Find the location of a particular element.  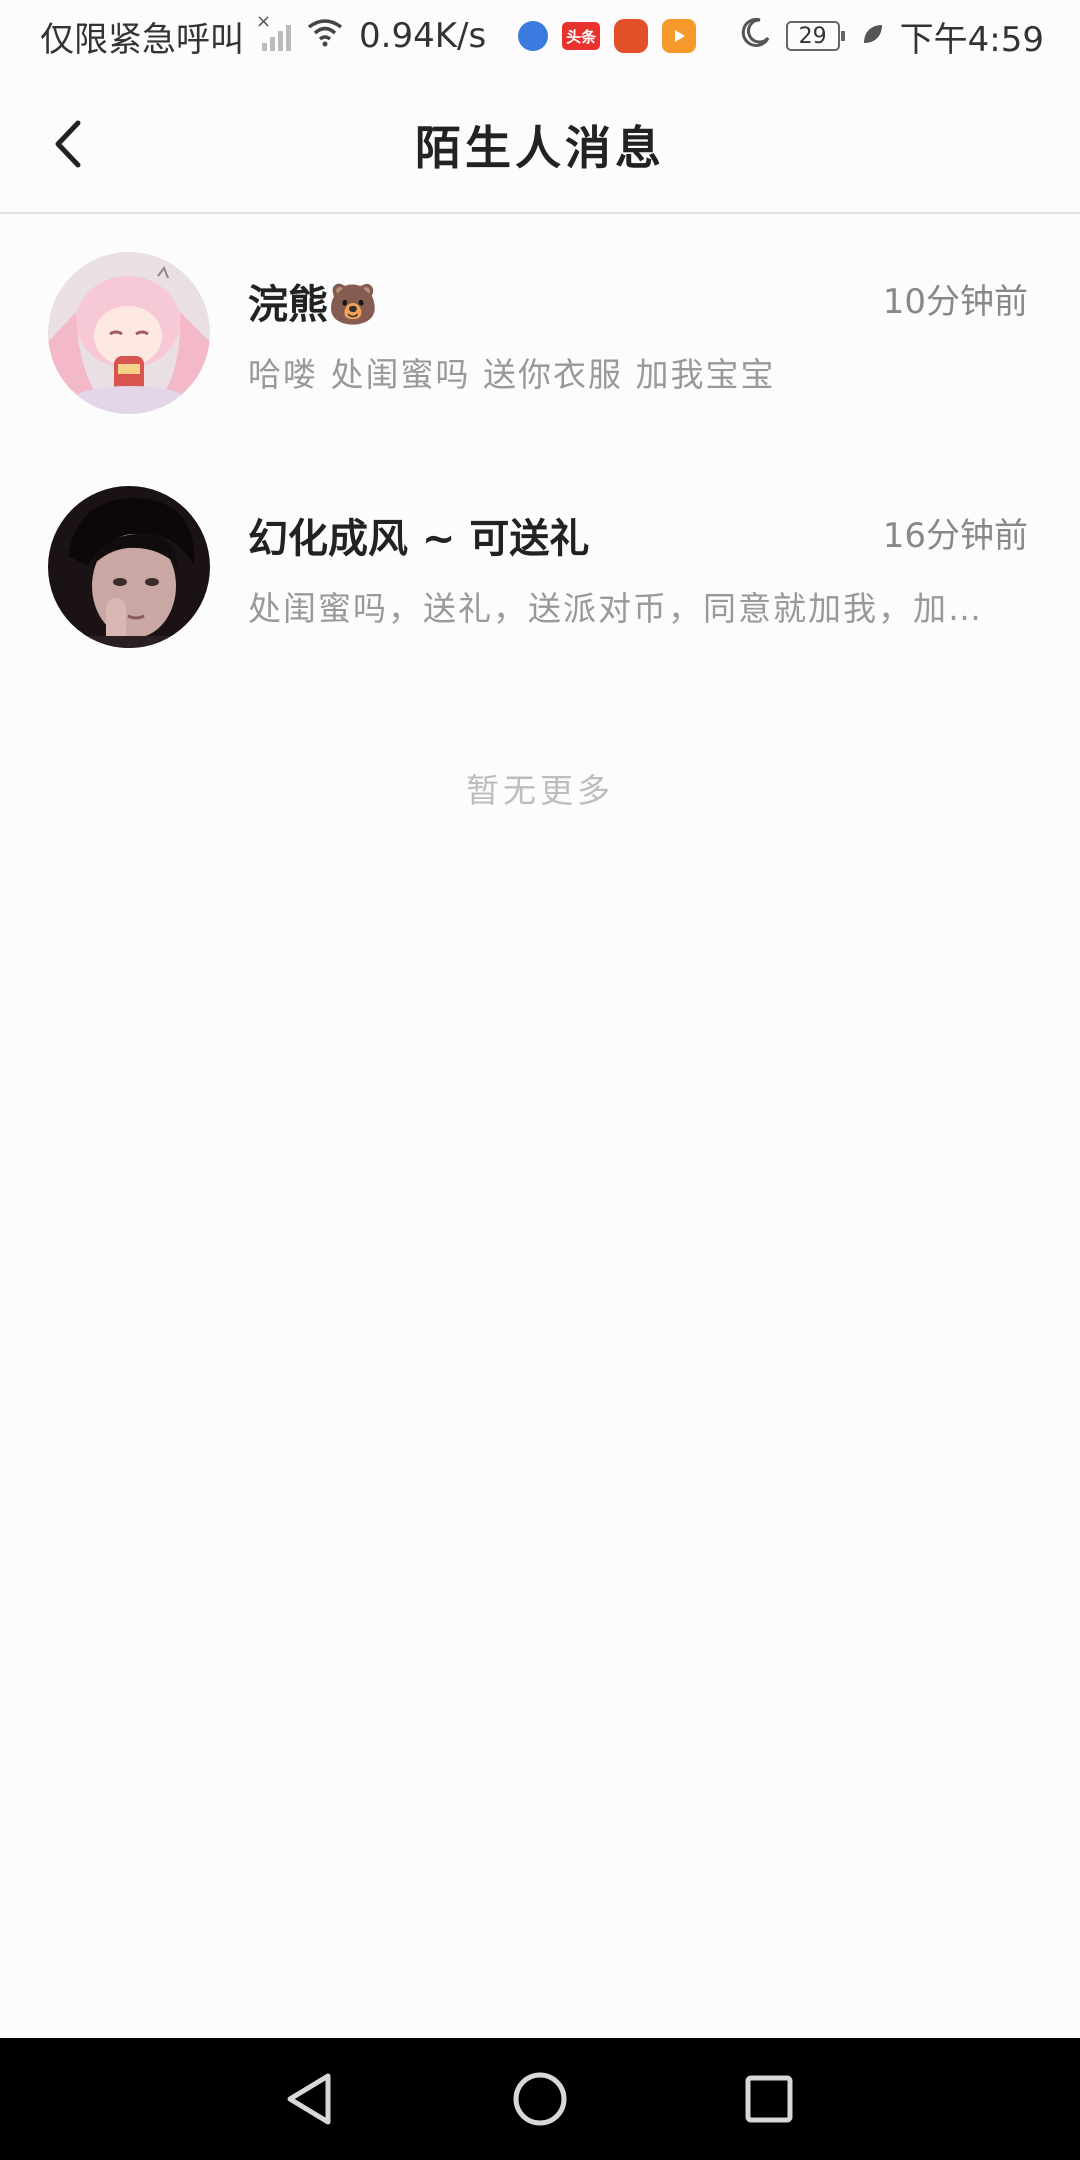

toutiao-label: 头条 is located at coordinates (581, 36).